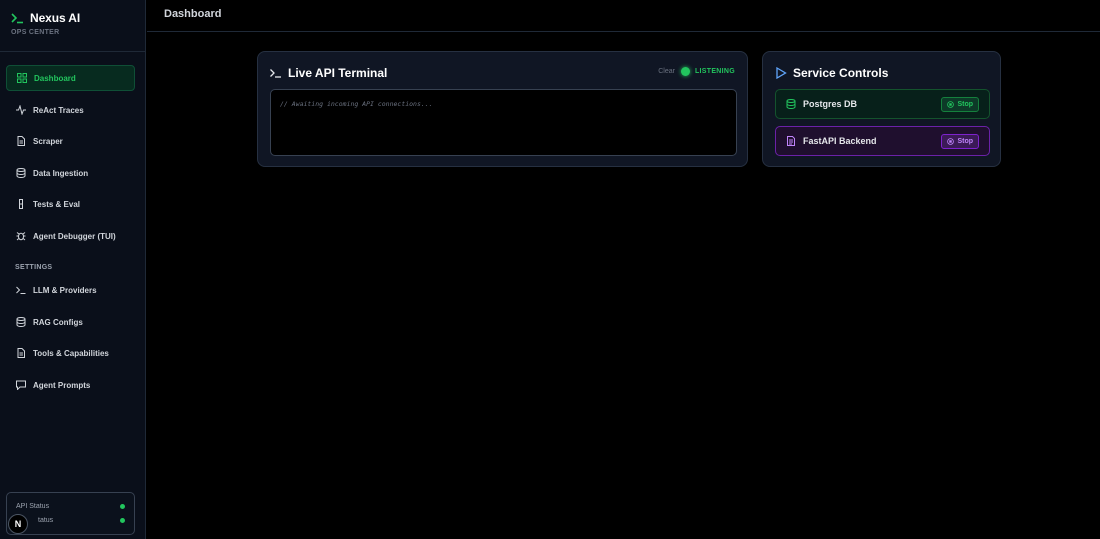  What do you see at coordinates (21, 110) in the screenshot?
I see `activity-icon` at bounding box center [21, 110].